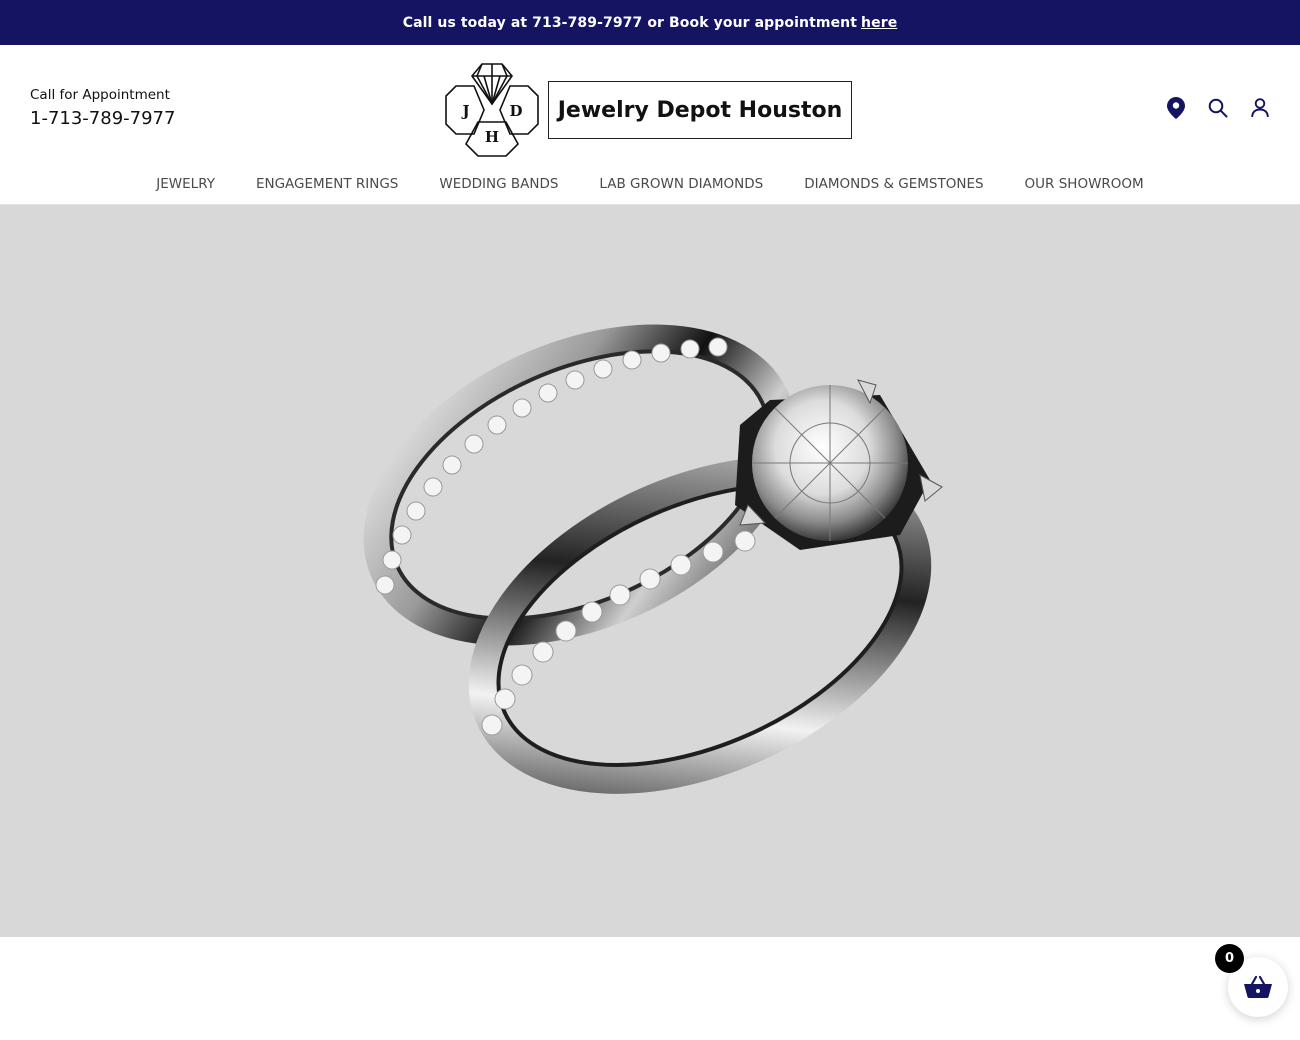  What do you see at coordinates (1260, 108) in the screenshot?
I see `user-account-icon` at bounding box center [1260, 108].